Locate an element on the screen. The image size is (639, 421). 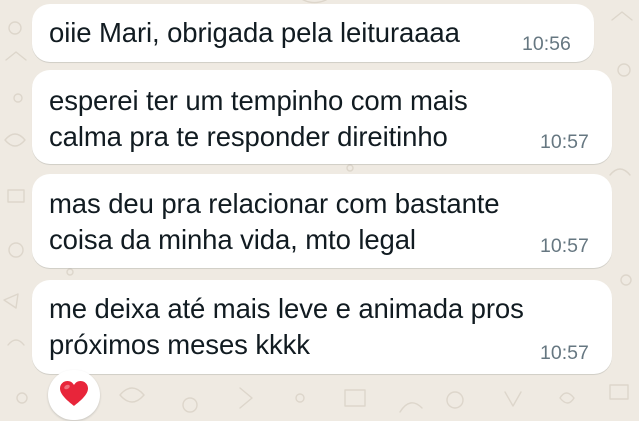
message-line: me deixa até mais leve e animada pros is located at coordinates (286, 308).